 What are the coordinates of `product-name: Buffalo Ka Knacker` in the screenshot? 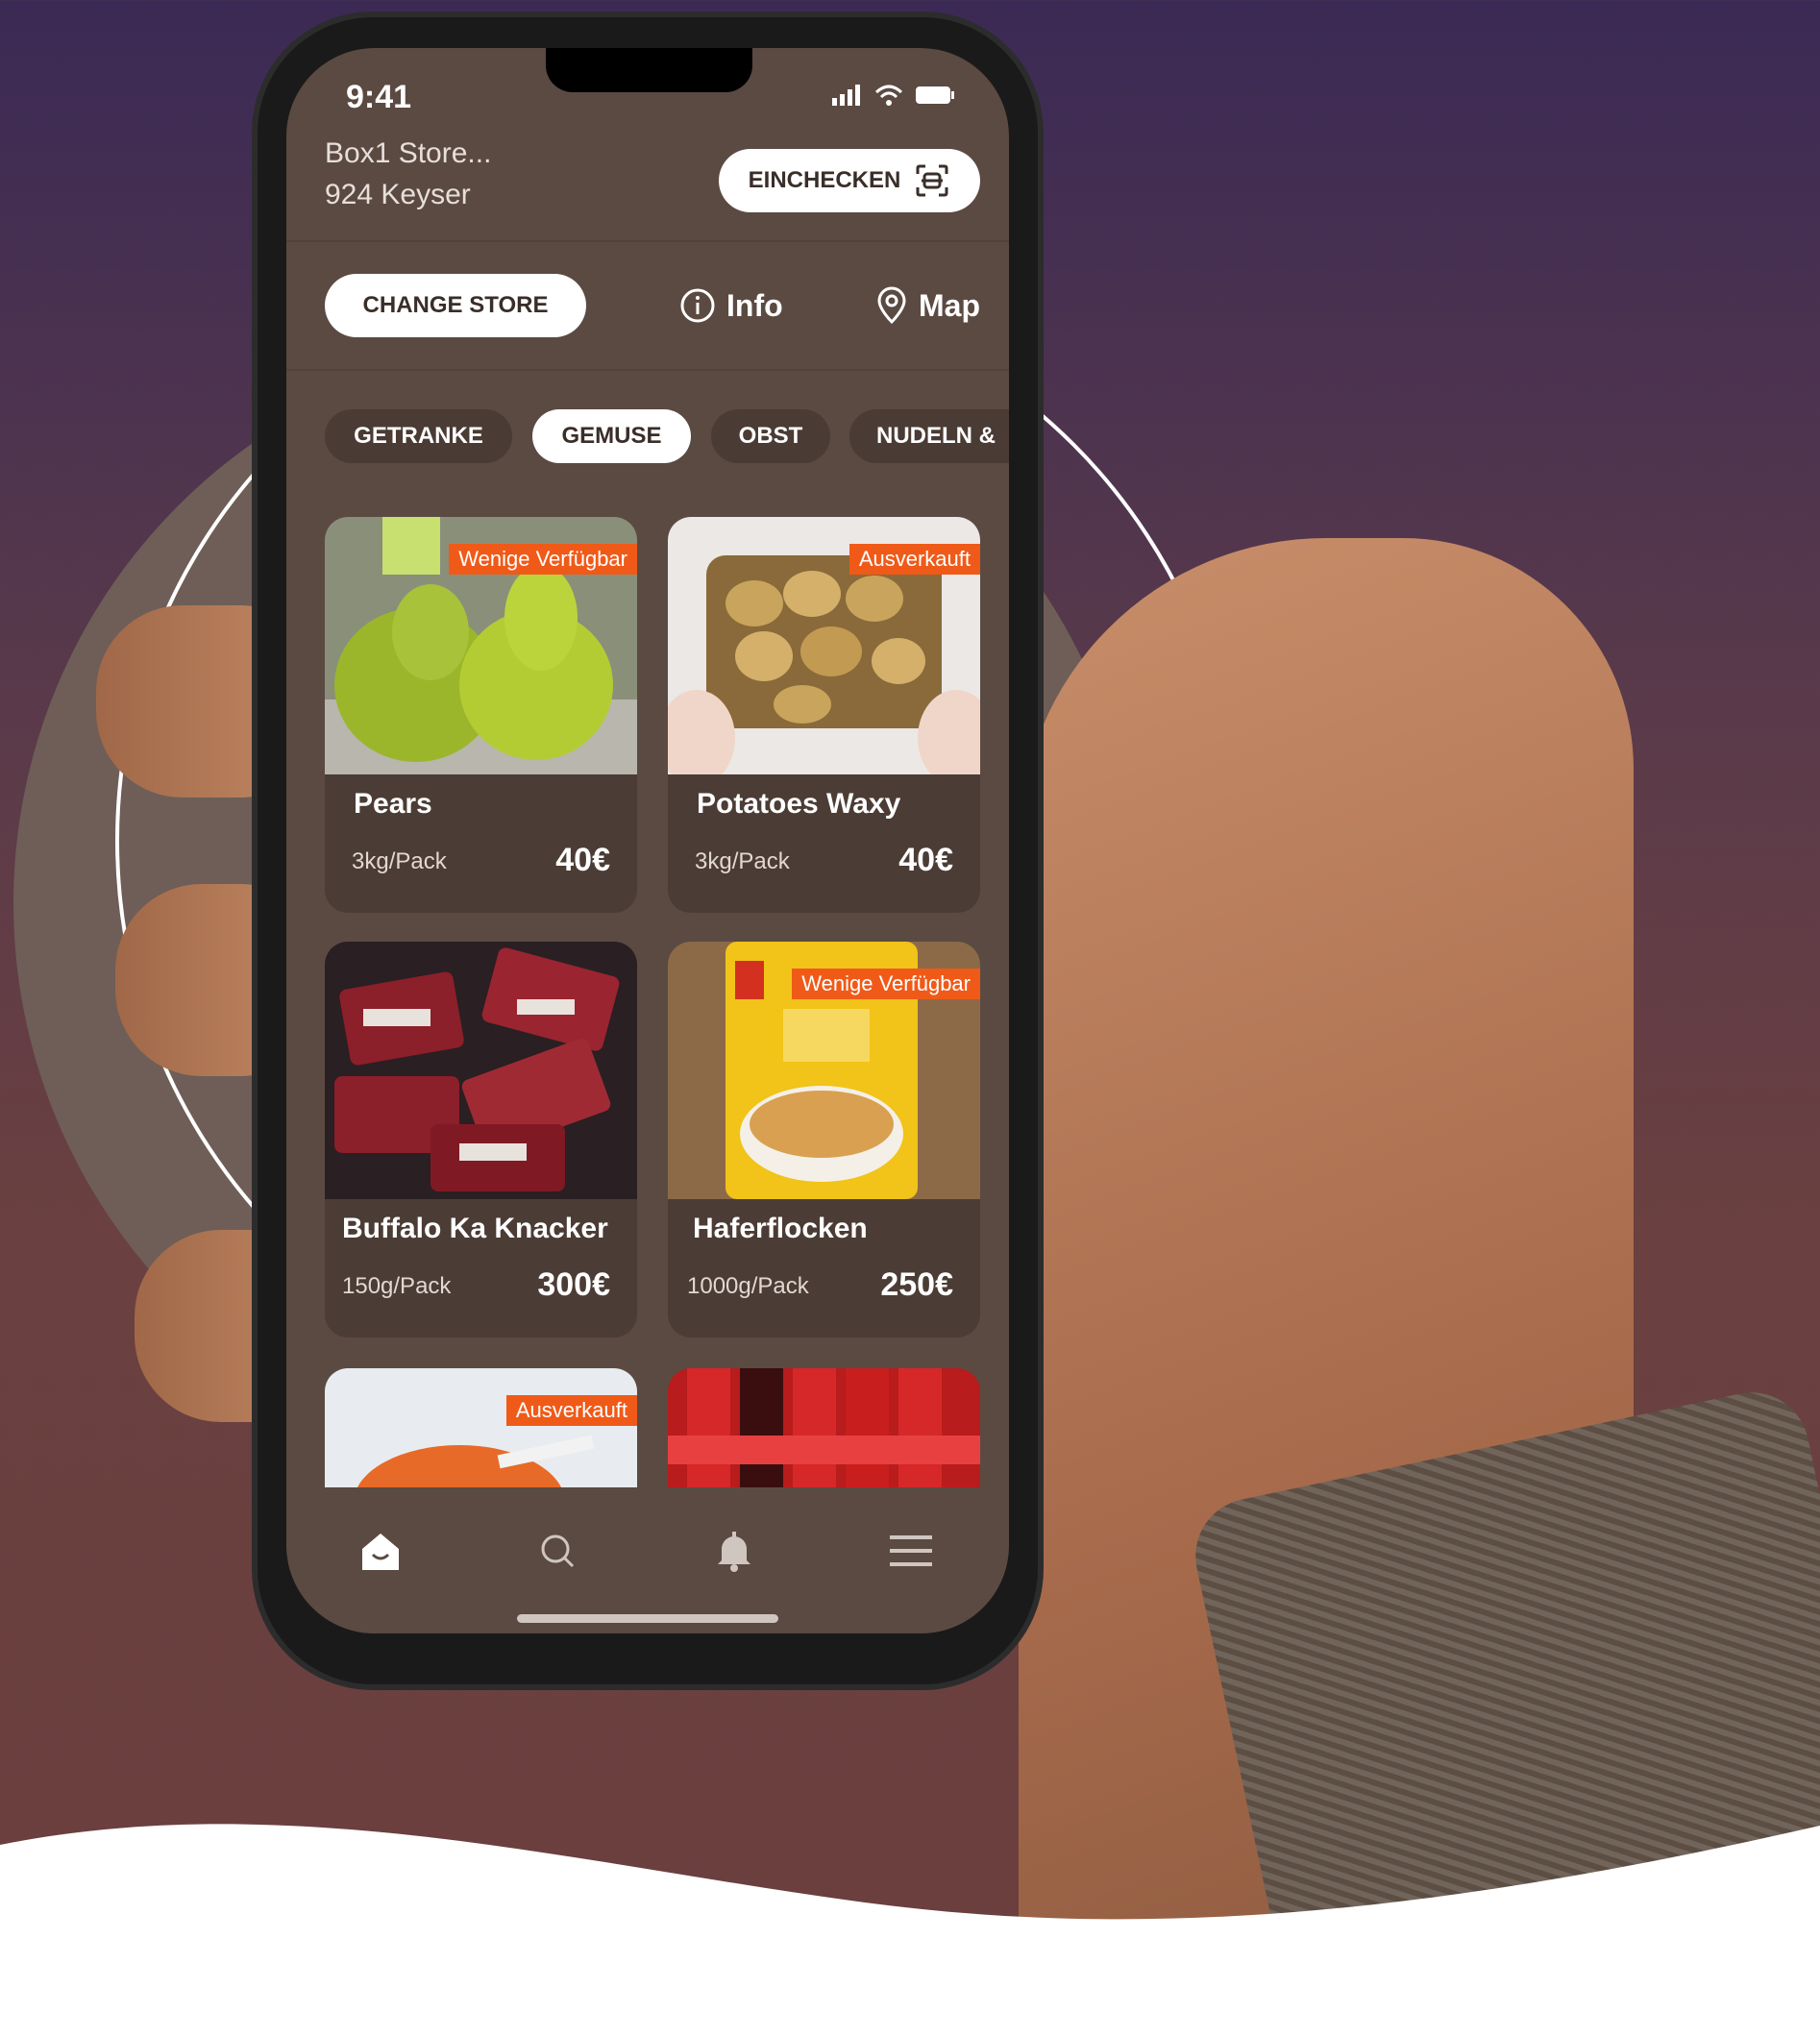 It's located at (475, 1229).